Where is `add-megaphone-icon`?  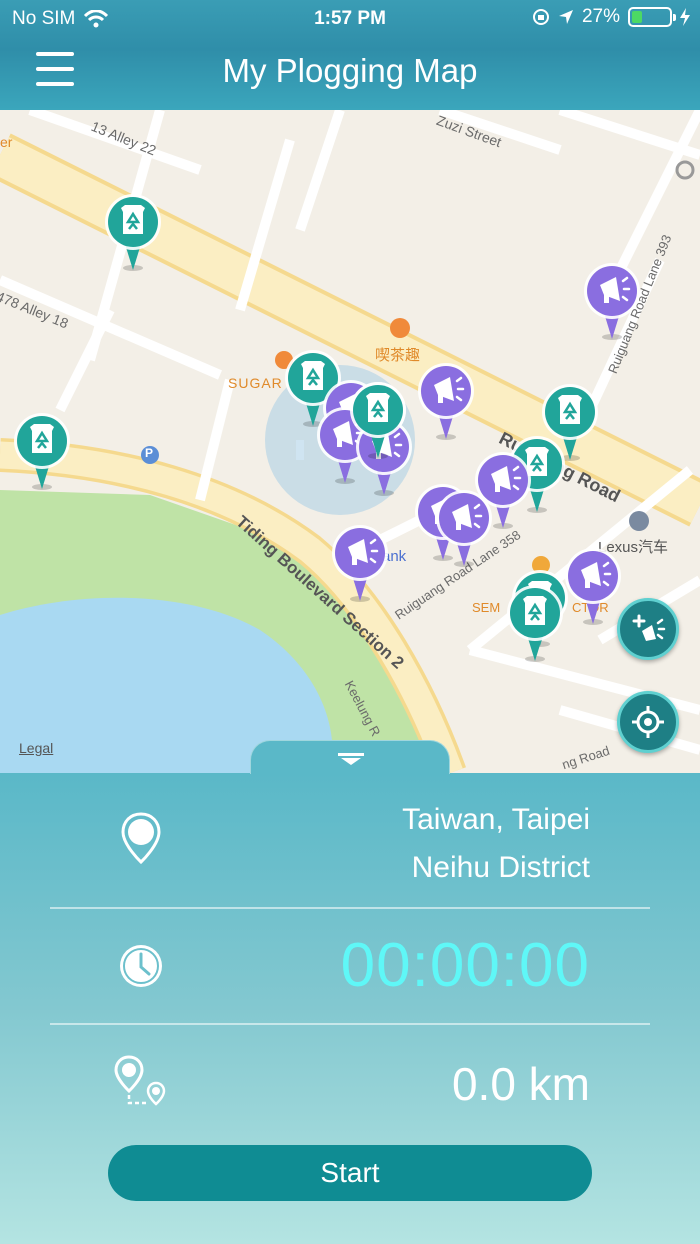 add-megaphone-icon is located at coordinates (649, 627).